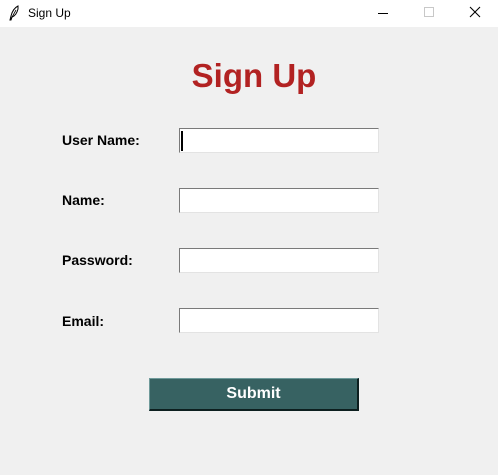 This screenshot has width=498, height=475. I want to click on maximize-button, so click(429, 13).